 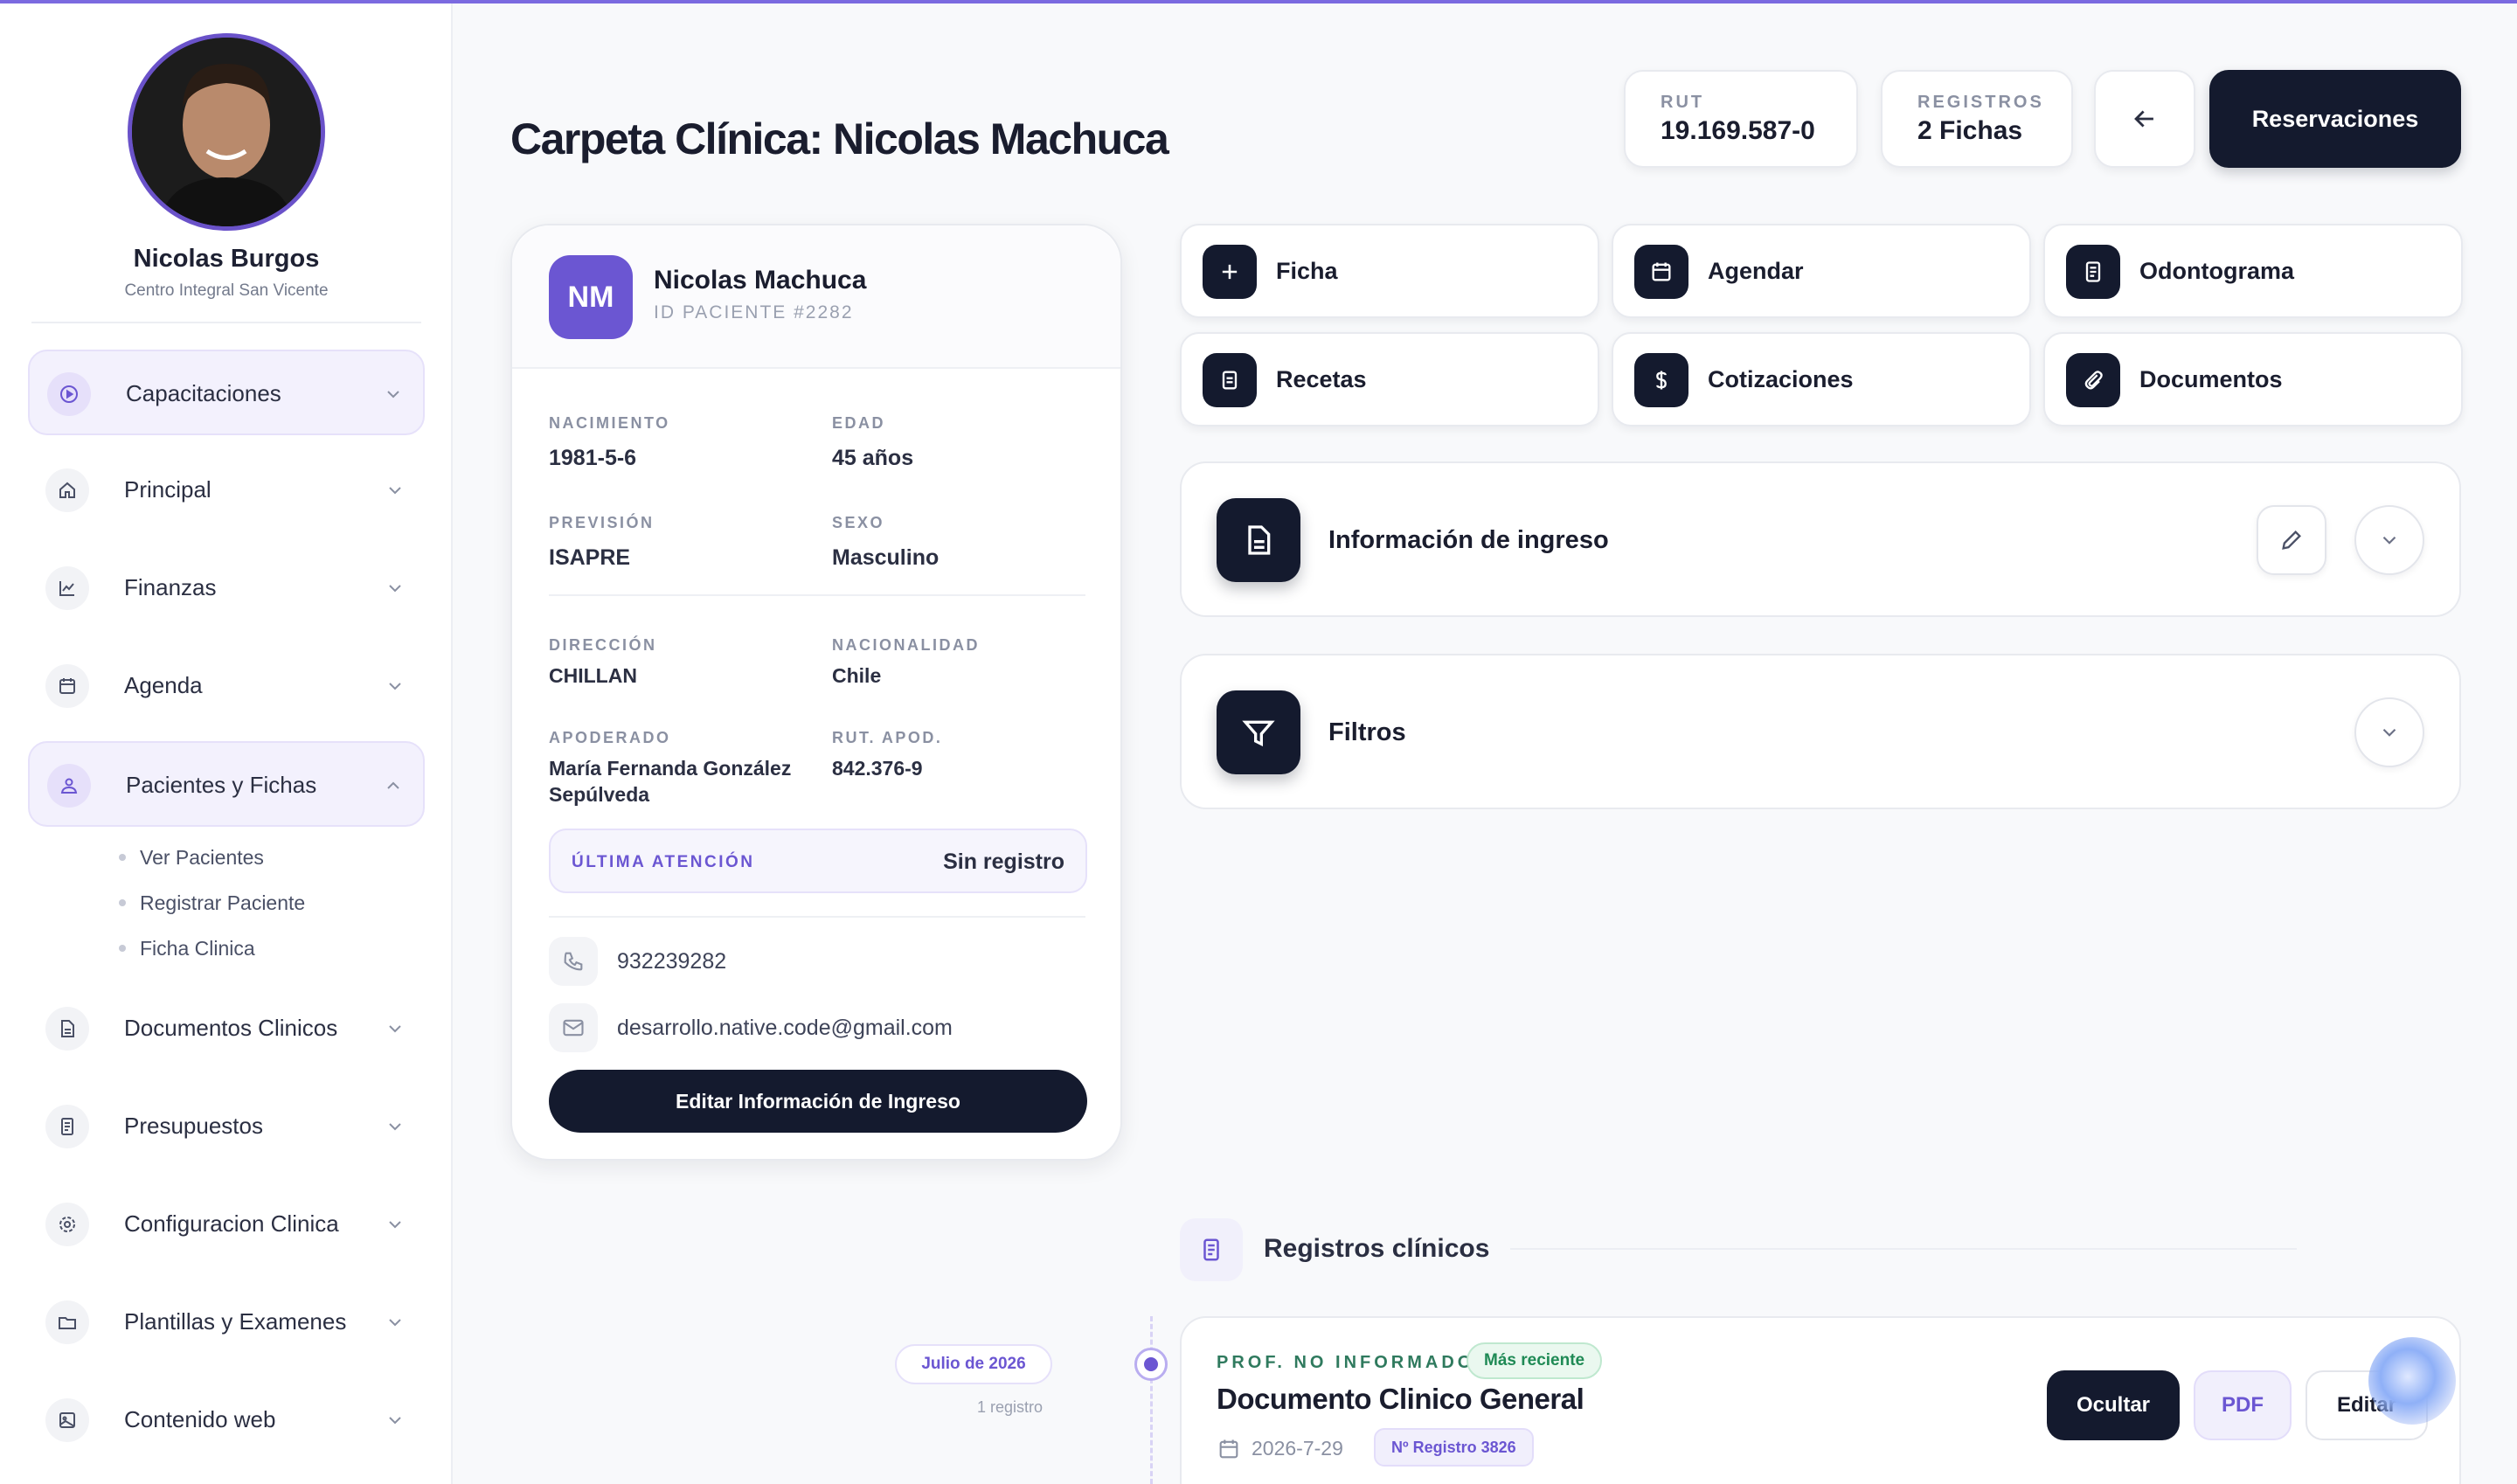 What do you see at coordinates (858, 522) in the screenshot?
I see `sexo-label: SEXO` at bounding box center [858, 522].